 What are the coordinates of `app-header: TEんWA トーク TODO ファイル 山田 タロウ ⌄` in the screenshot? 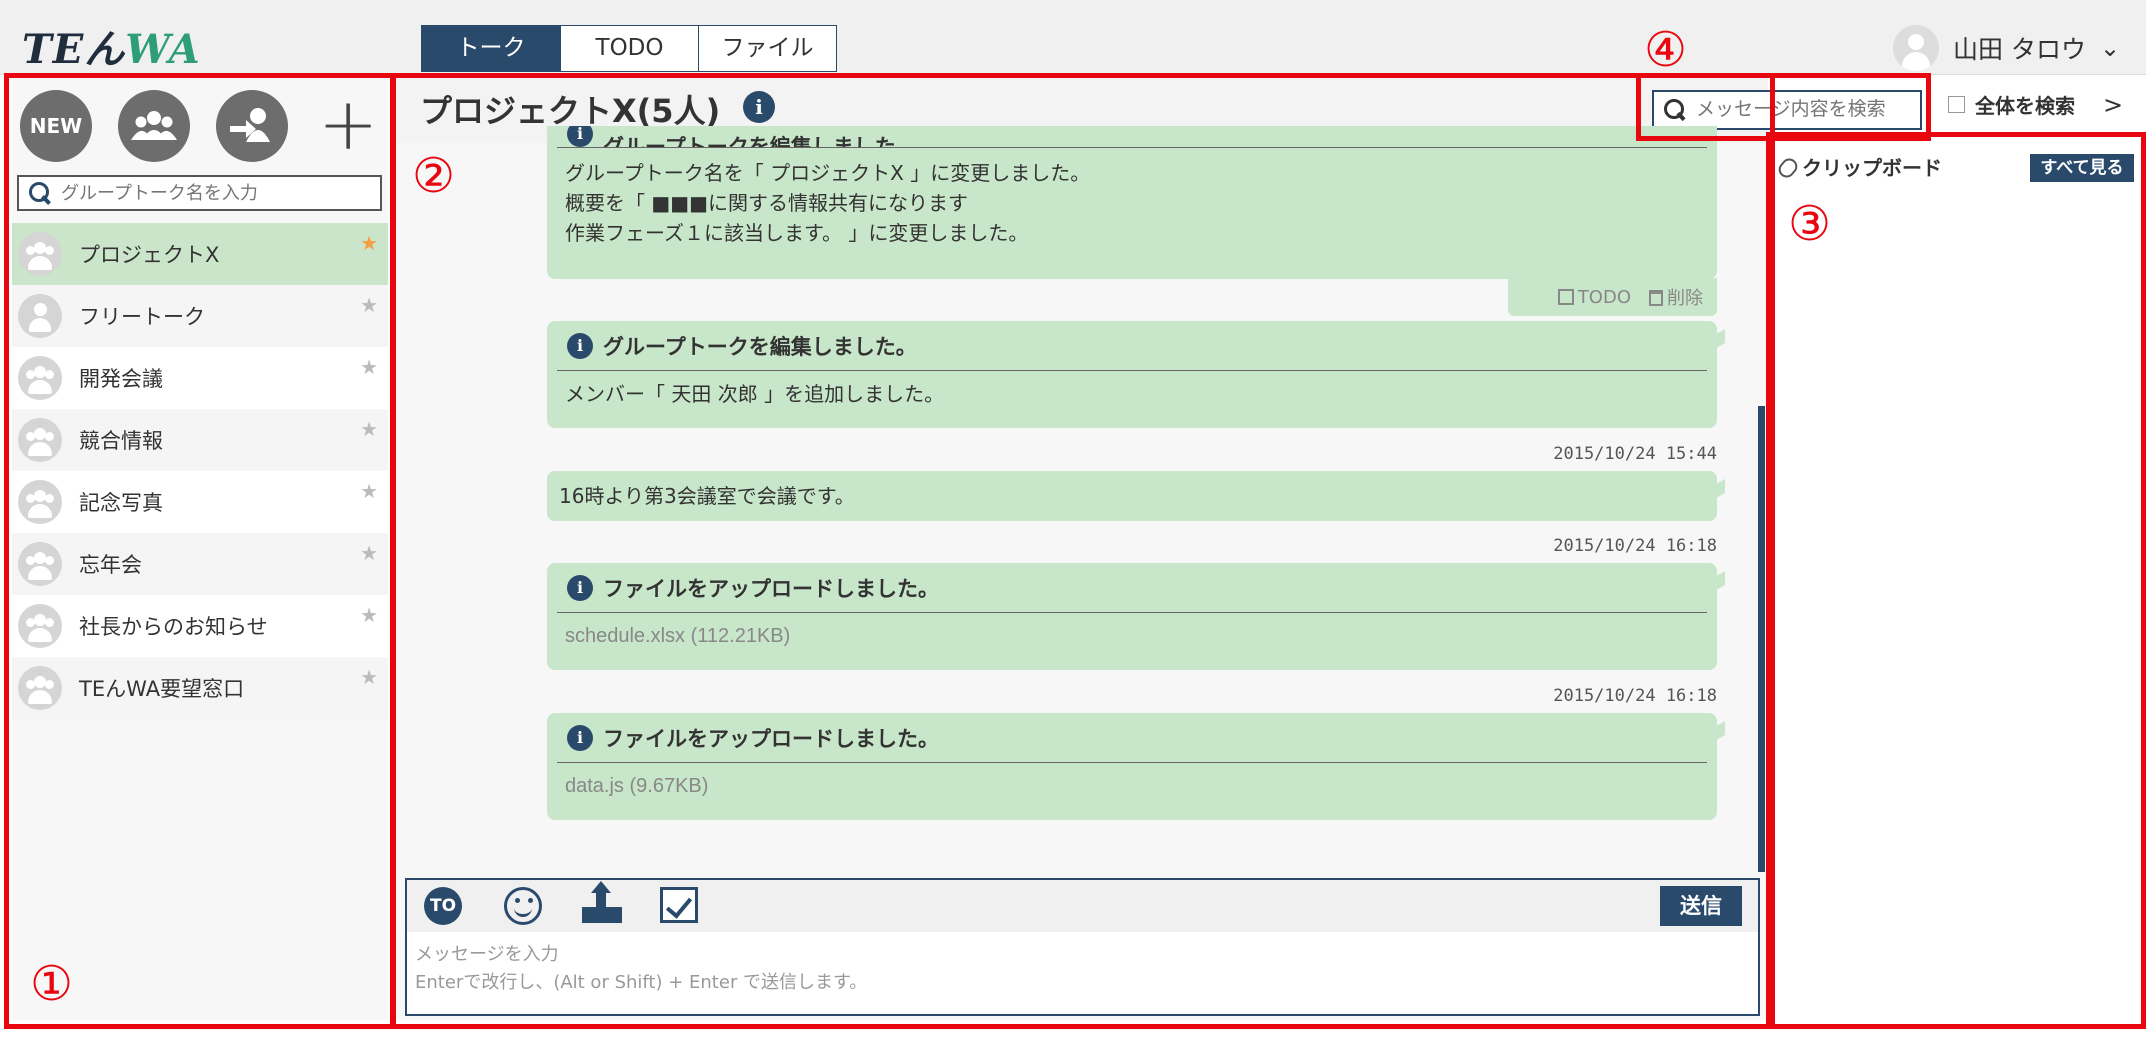 It's located at (1073, 37).